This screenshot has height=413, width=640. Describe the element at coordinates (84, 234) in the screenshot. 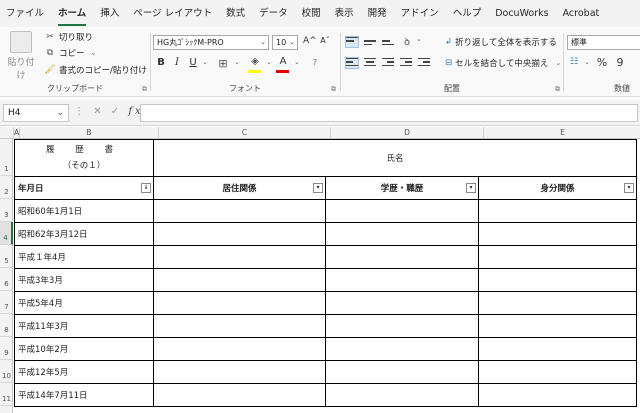

I see `date-cell: 昭和62年3月12日` at that location.